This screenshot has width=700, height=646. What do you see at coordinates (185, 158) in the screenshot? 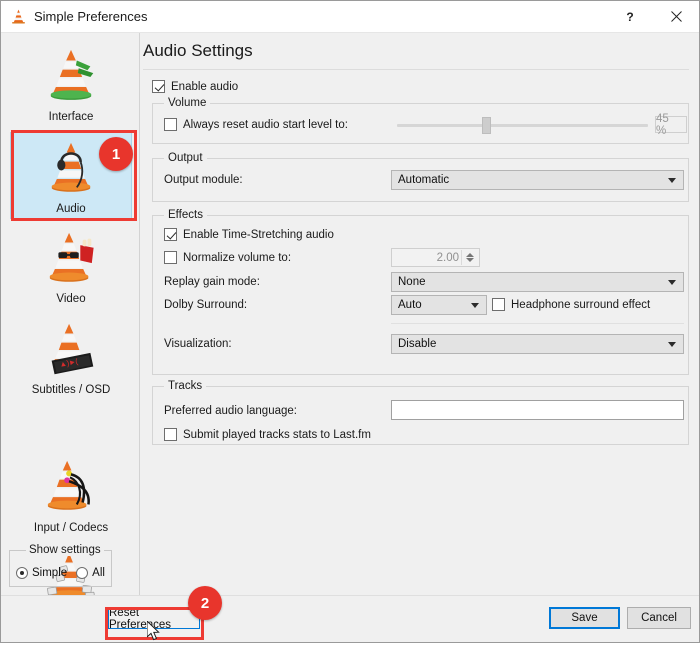
I see `output-group-legend: Output` at bounding box center [185, 158].